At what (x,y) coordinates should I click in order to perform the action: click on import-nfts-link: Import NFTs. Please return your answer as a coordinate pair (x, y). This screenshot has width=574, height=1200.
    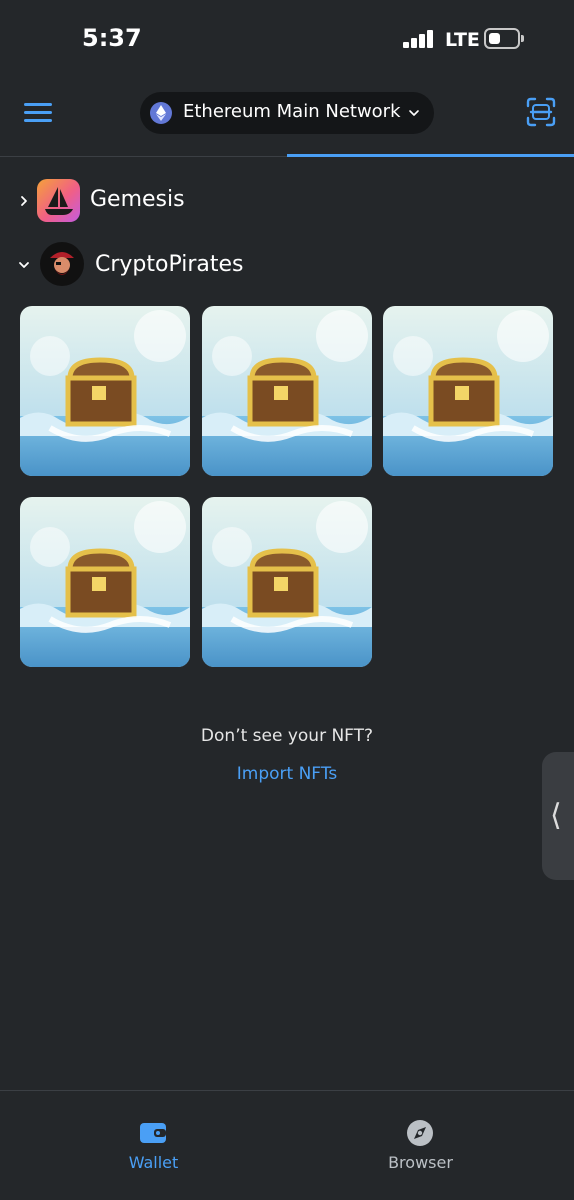
    Looking at the image, I should click on (287, 774).